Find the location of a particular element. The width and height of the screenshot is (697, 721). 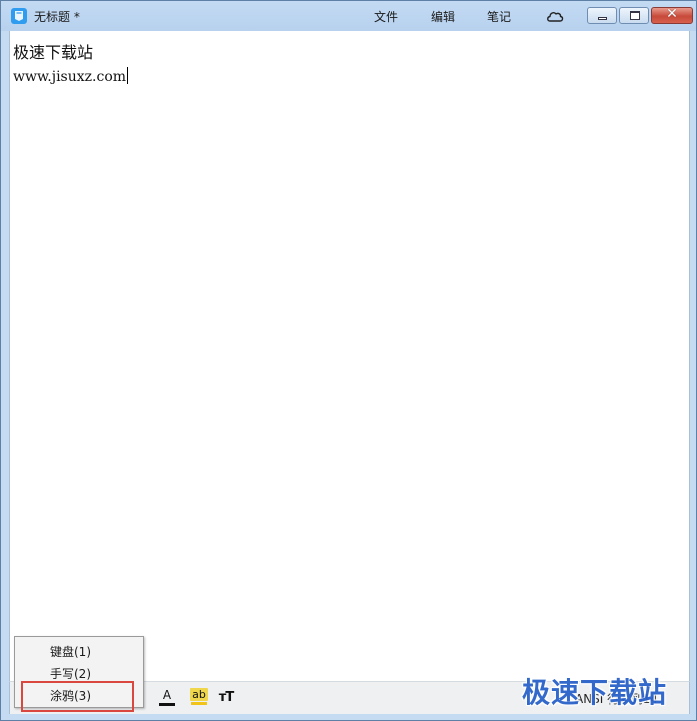

menu-item-keyboard-label: 键盘(1) is located at coordinates (70, 652).